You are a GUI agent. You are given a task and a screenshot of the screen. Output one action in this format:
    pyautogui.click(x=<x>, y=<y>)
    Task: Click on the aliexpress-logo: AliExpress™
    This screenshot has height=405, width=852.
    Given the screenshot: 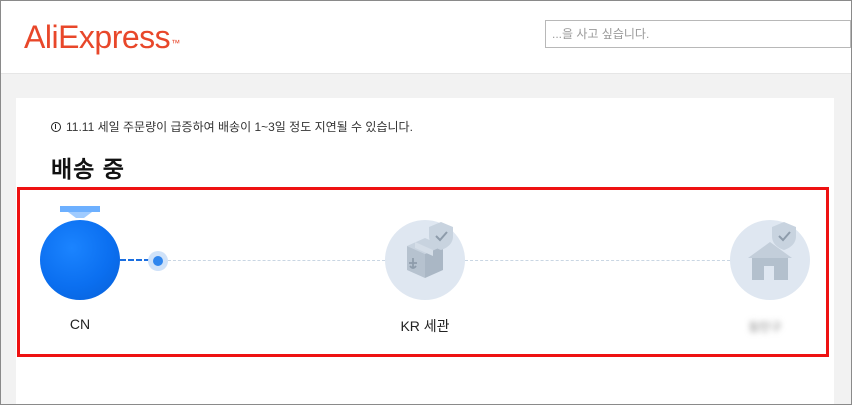 What is the action you would take?
    pyautogui.click(x=102, y=37)
    